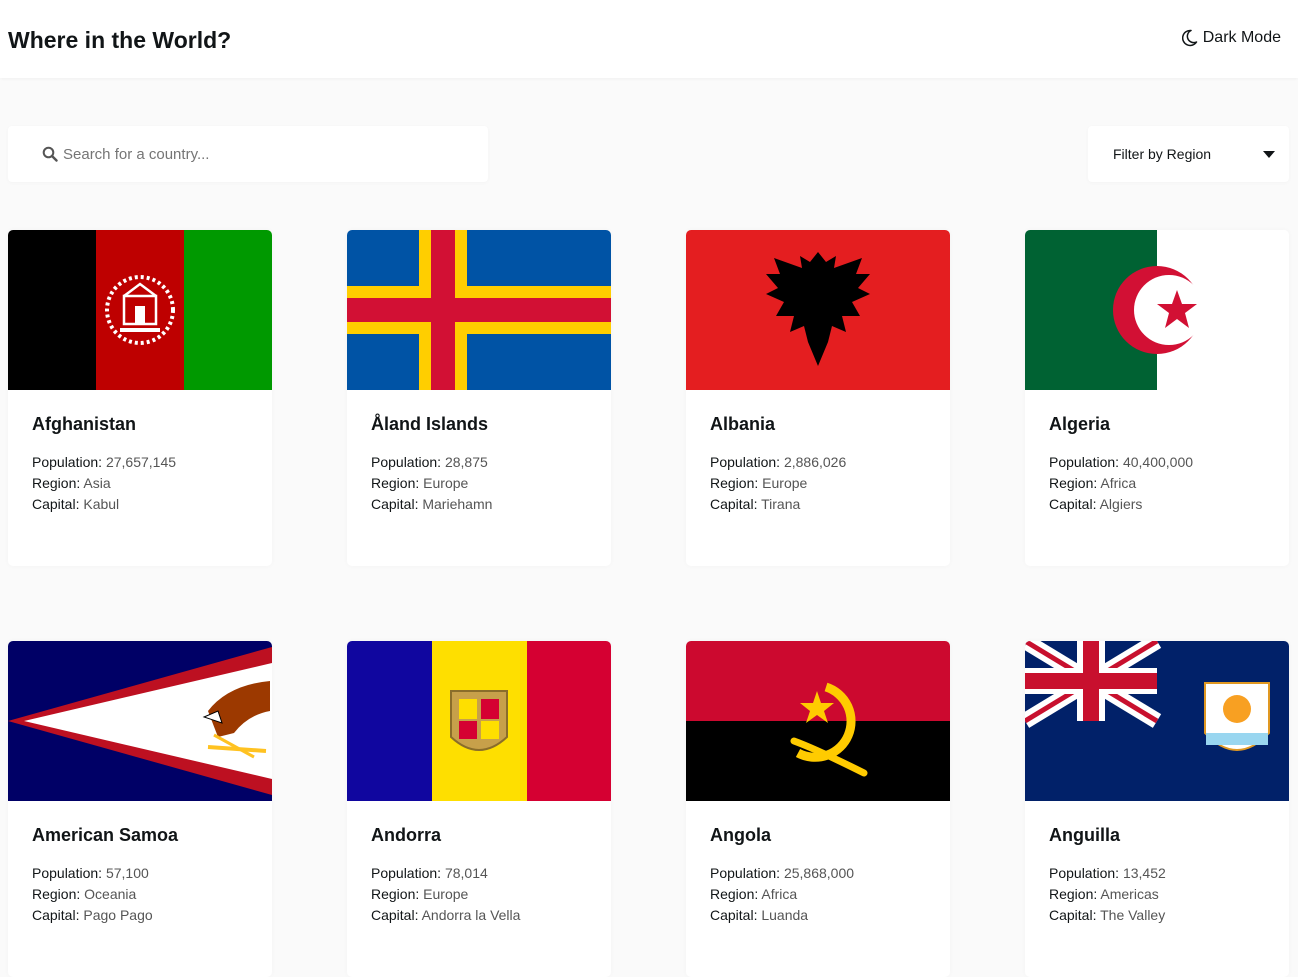 The width and height of the screenshot is (1298, 977). Describe the element at coordinates (104, 462) in the screenshot. I see `population-row: Population: 27,657,145` at that location.